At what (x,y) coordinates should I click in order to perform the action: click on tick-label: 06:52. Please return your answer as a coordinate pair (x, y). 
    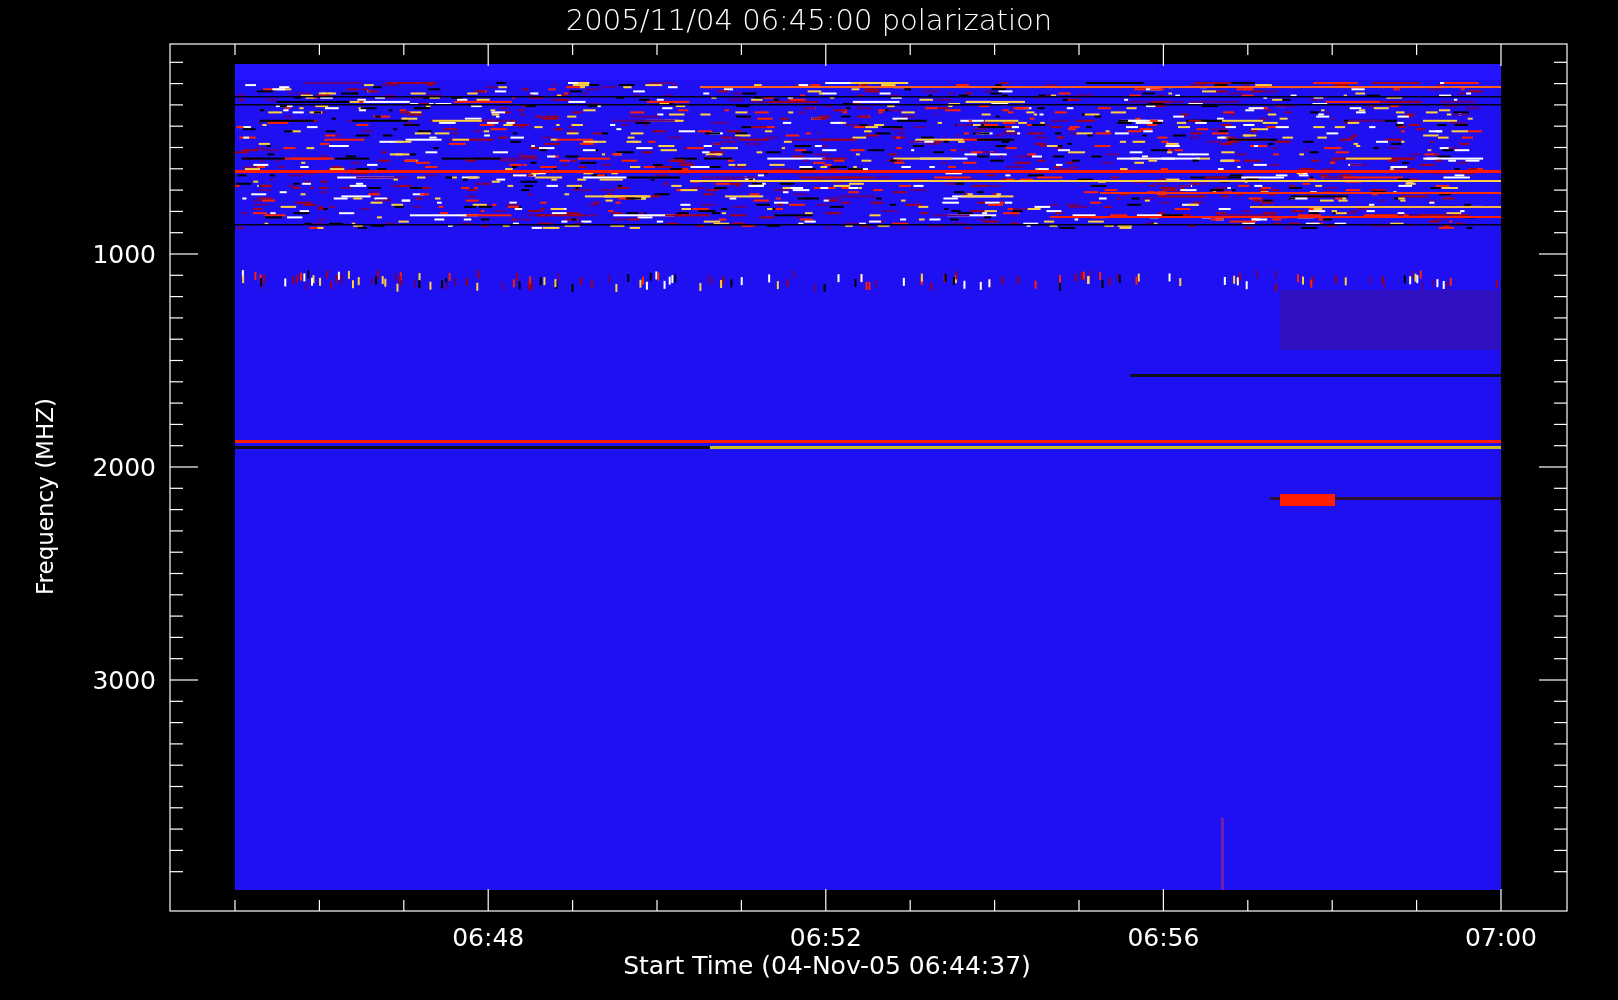
    Looking at the image, I should click on (825, 937).